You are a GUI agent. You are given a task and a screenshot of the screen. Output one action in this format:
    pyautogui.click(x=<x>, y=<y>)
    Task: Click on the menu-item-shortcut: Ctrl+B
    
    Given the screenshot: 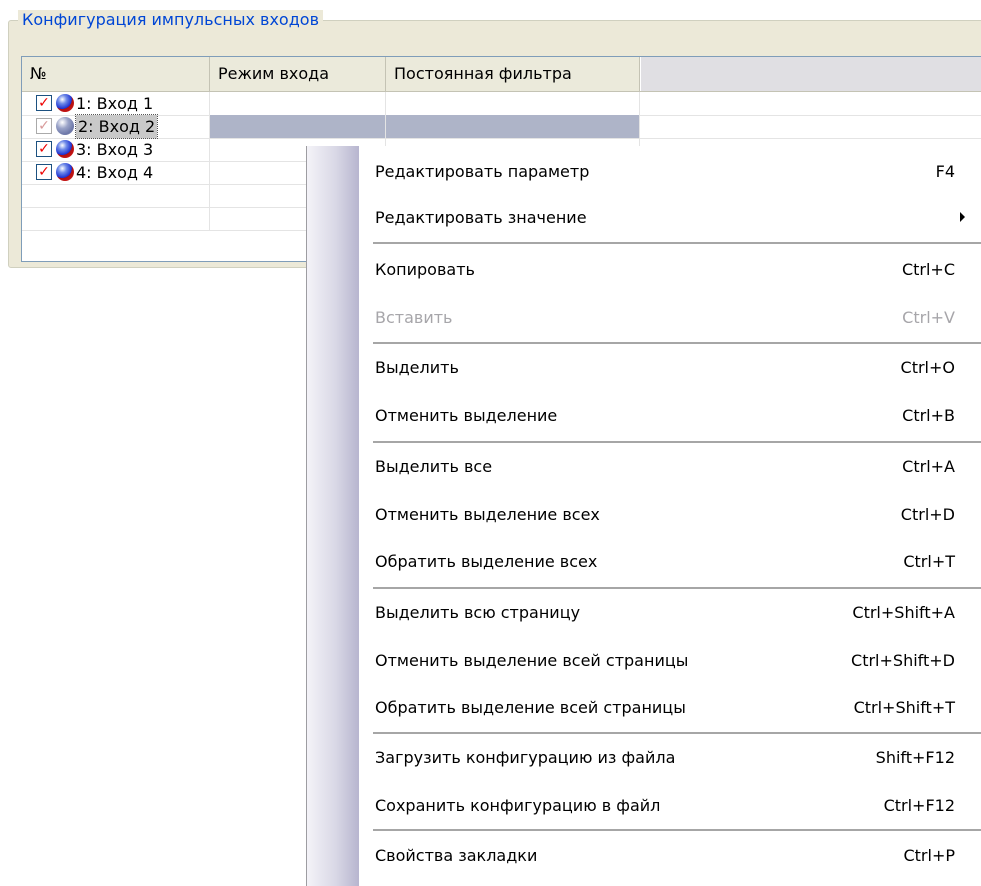 What is the action you would take?
    pyautogui.click(x=928, y=415)
    